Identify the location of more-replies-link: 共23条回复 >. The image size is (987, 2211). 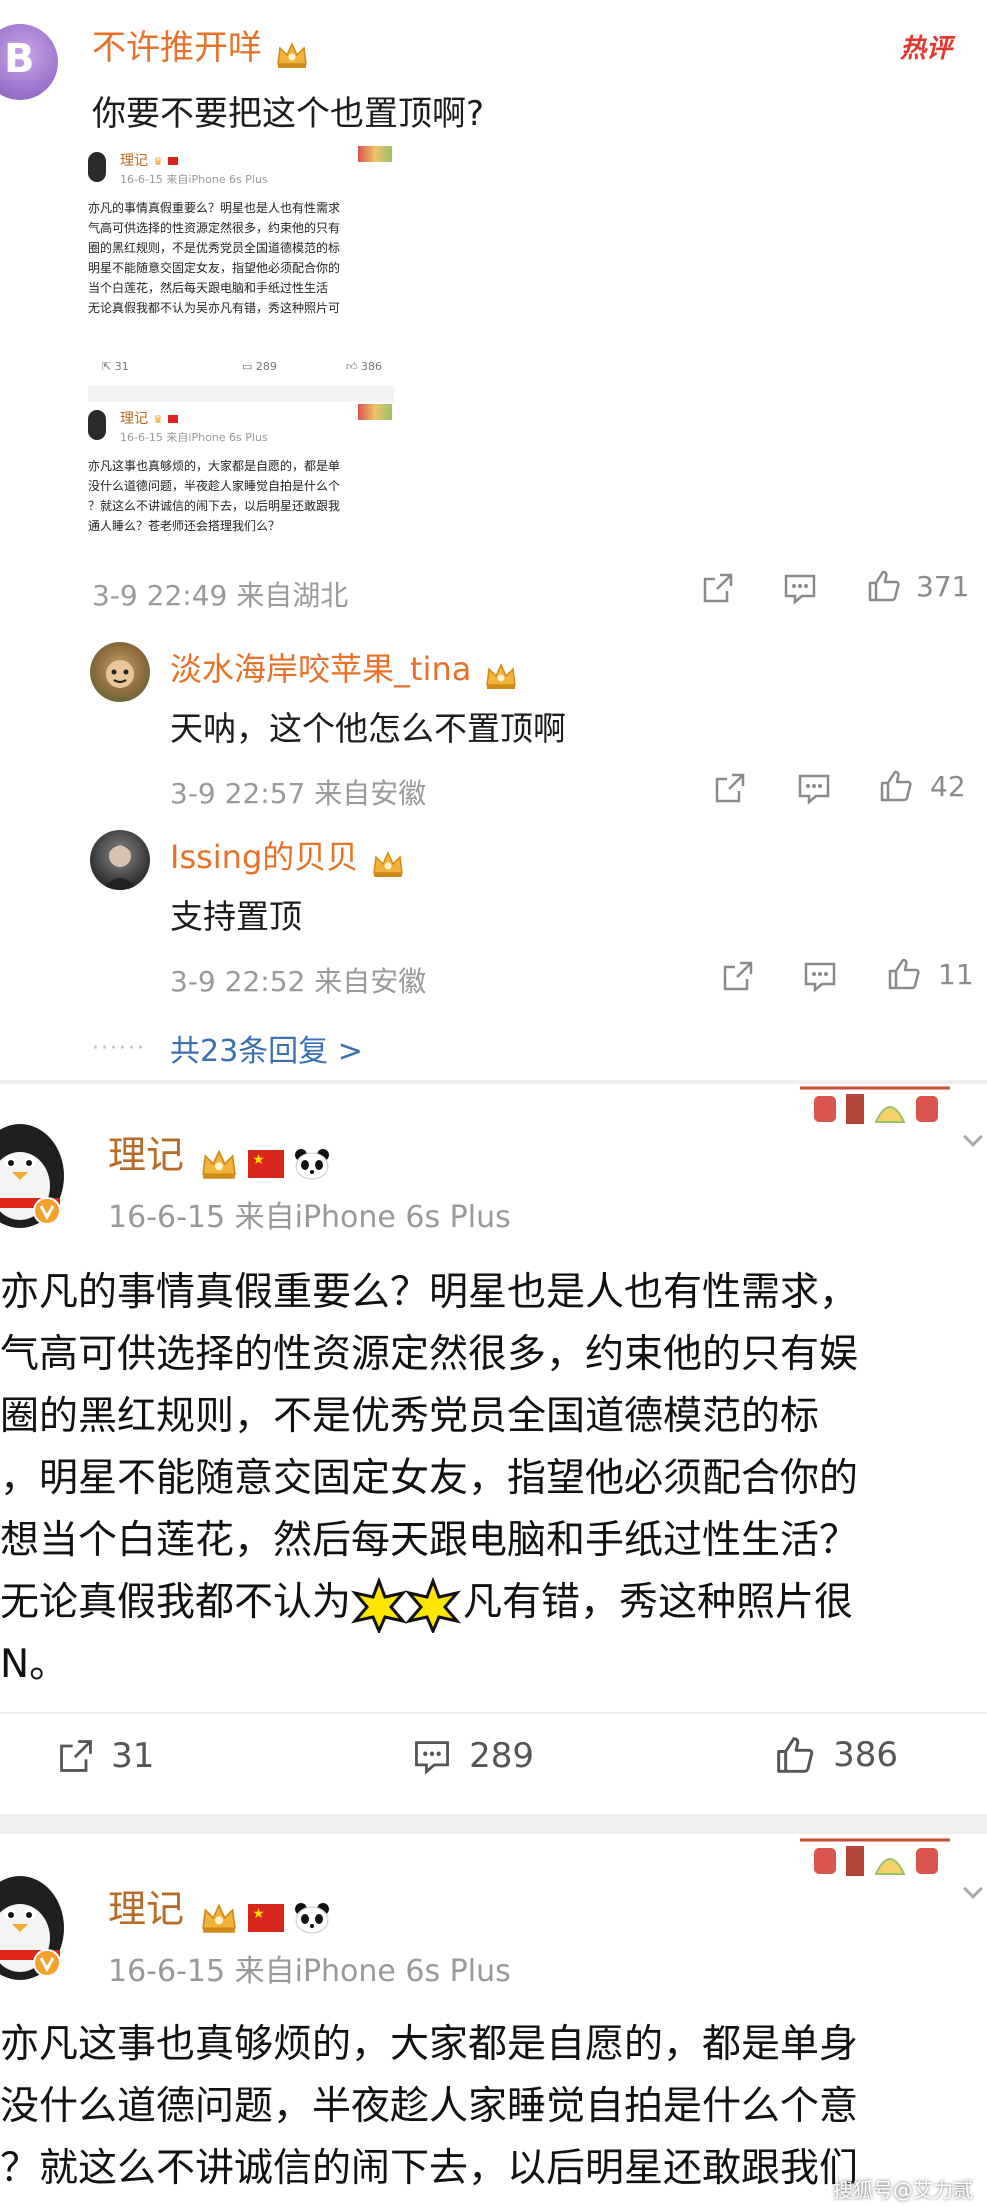
(266, 1048).